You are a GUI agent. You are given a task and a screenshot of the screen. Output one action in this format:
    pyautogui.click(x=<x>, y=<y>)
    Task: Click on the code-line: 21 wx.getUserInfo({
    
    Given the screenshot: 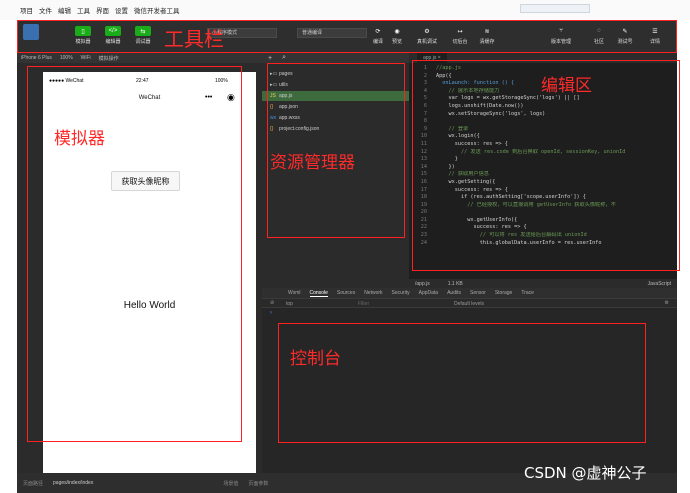 What is the action you would take?
    pyautogui.click(x=543, y=221)
    